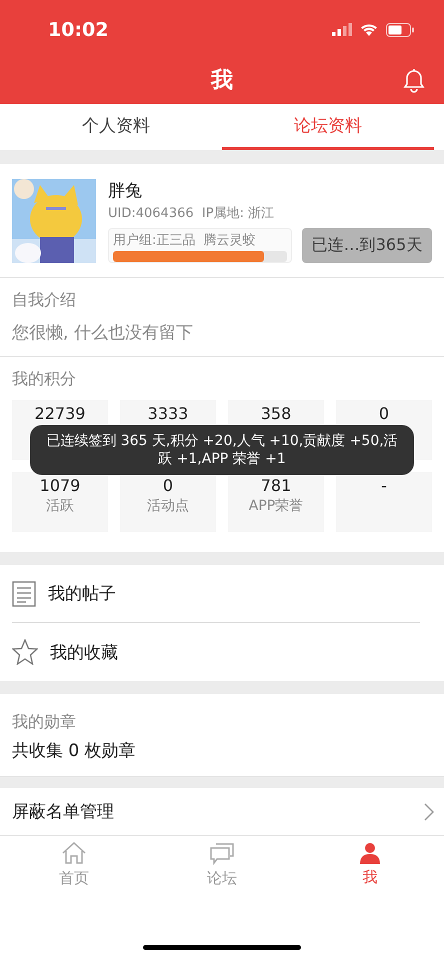 This screenshot has height=960, width=444. Describe the element at coordinates (429, 811) in the screenshot. I see `chevron-right-icon` at that location.